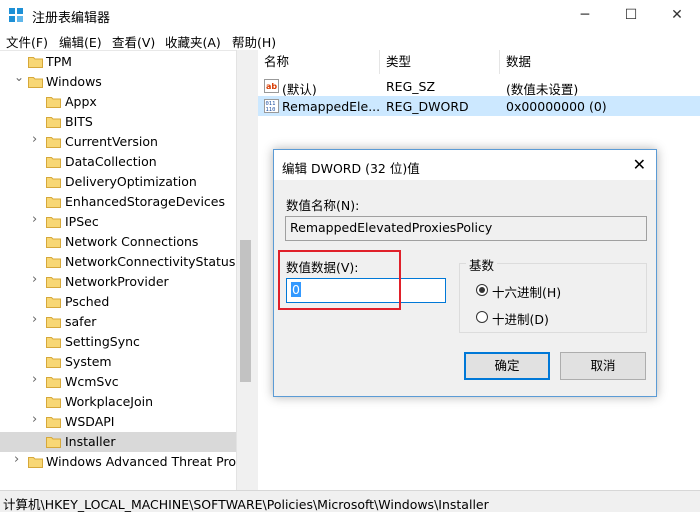  Describe the element at coordinates (92, 381) in the screenshot. I see `tree-item-label: WcmSvc` at that location.